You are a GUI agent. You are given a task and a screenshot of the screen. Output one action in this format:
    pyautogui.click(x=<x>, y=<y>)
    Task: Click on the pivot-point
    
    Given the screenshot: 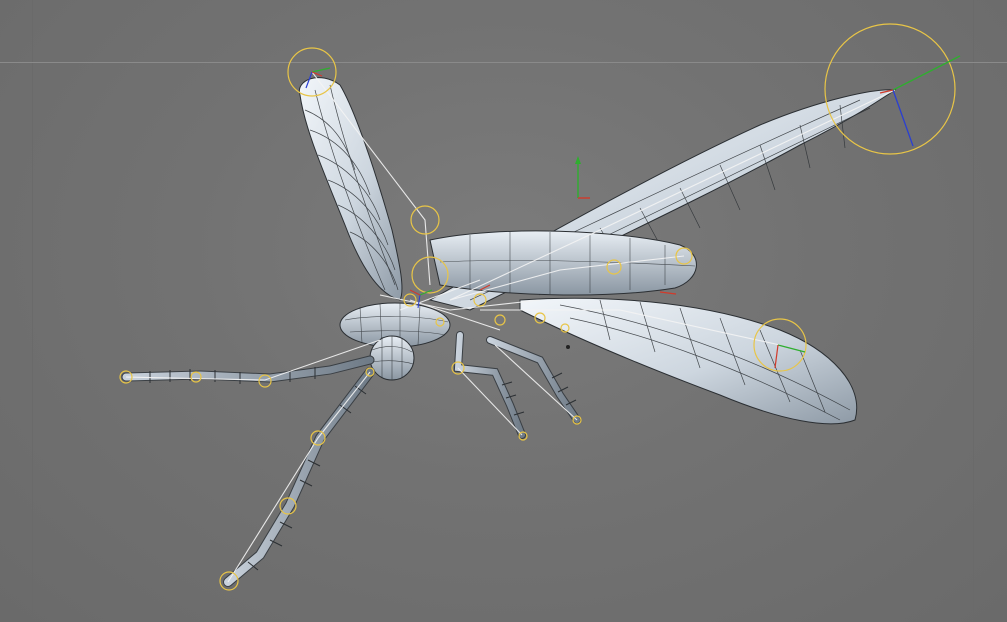 What is the action you would take?
    pyautogui.click(x=568, y=347)
    